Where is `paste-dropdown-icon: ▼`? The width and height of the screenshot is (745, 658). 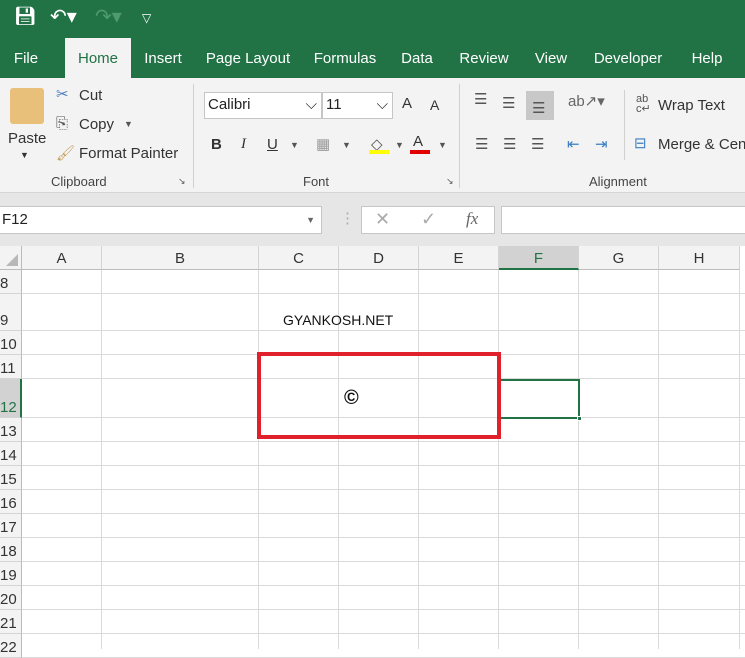 paste-dropdown-icon: ▼ is located at coordinates (24, 155).